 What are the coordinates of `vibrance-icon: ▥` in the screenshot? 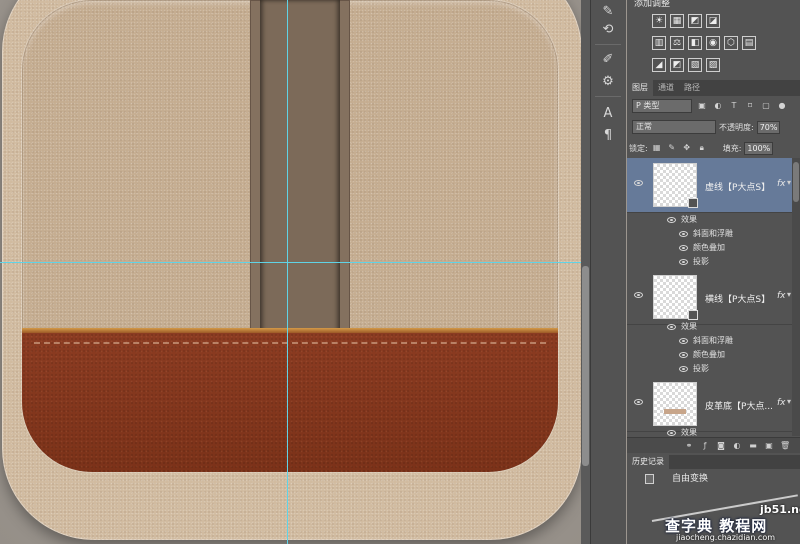 It's located at (659, 43).